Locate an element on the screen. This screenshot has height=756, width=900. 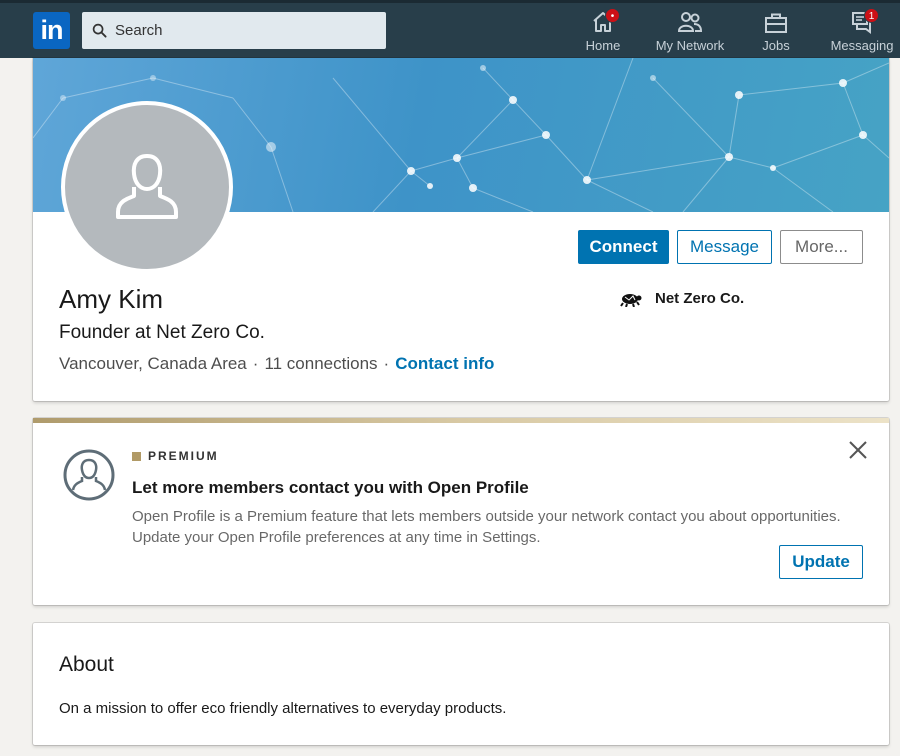
search-input is located at coordinates (245, 30).